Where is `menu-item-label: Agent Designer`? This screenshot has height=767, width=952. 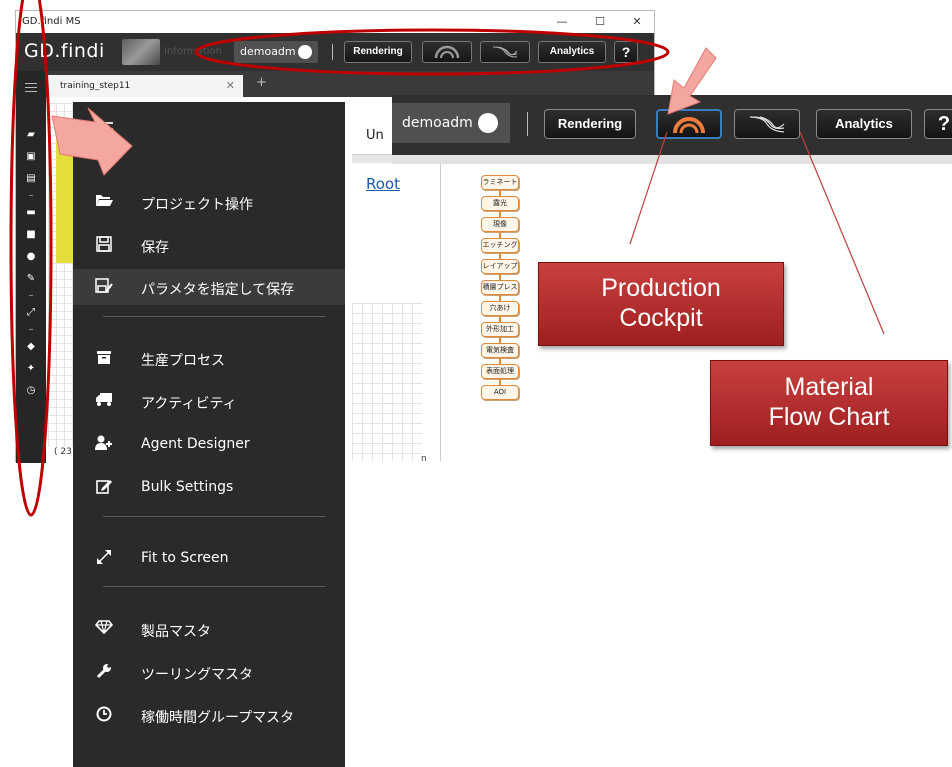
menu-item-label: Agent Designer is located at coordinates (195, 444).